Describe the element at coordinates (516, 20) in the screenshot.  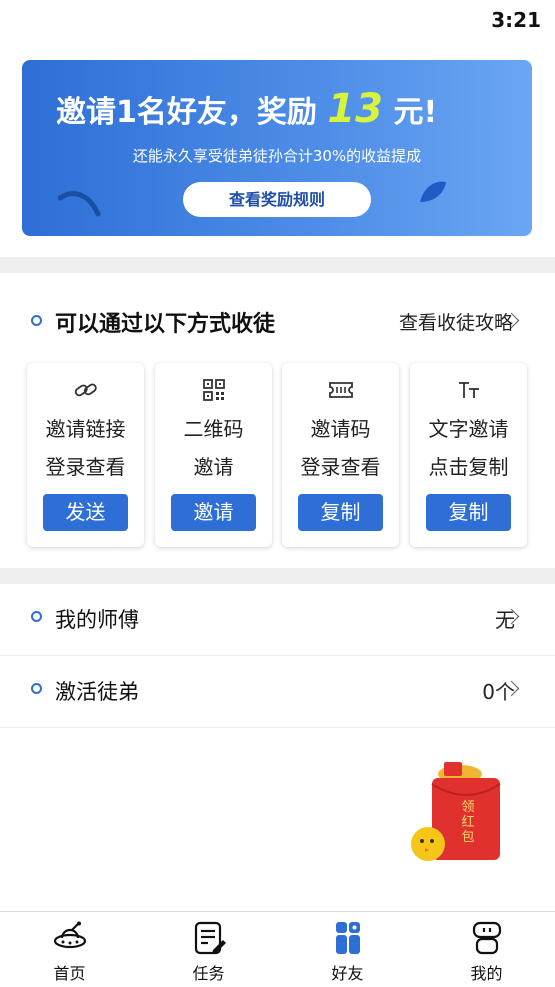
I see `status-time: 3:21` at that location.